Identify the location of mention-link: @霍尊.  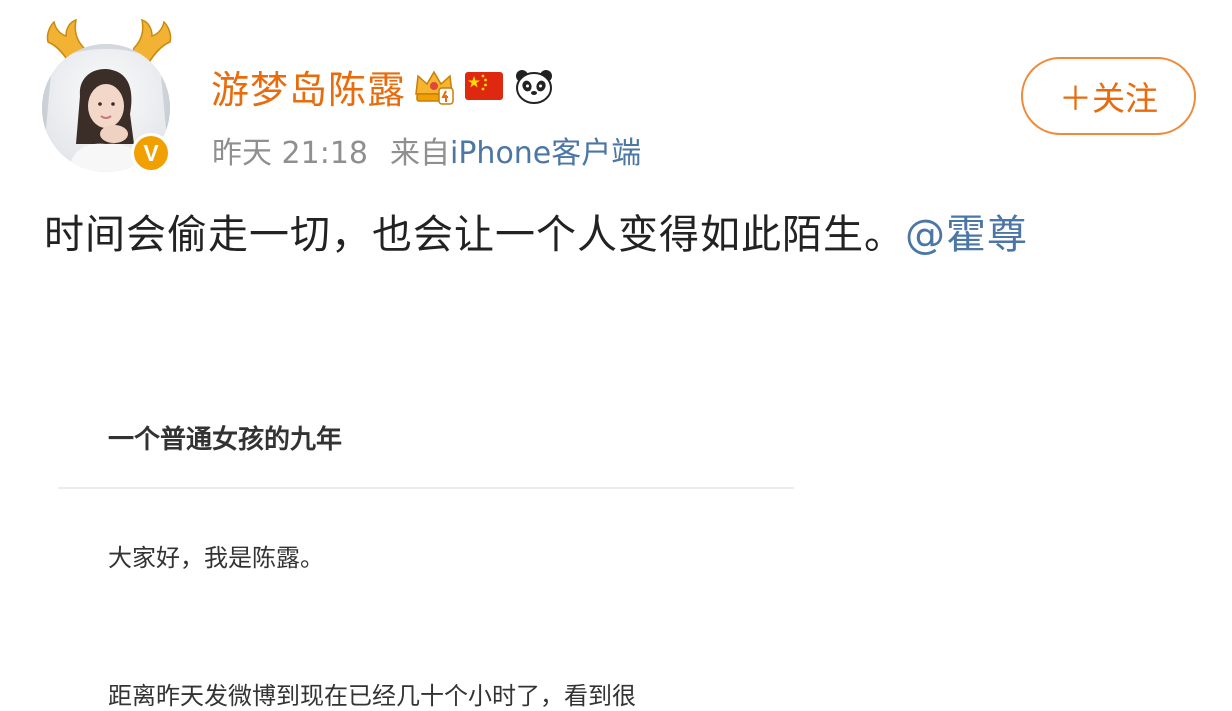
(966, 235).